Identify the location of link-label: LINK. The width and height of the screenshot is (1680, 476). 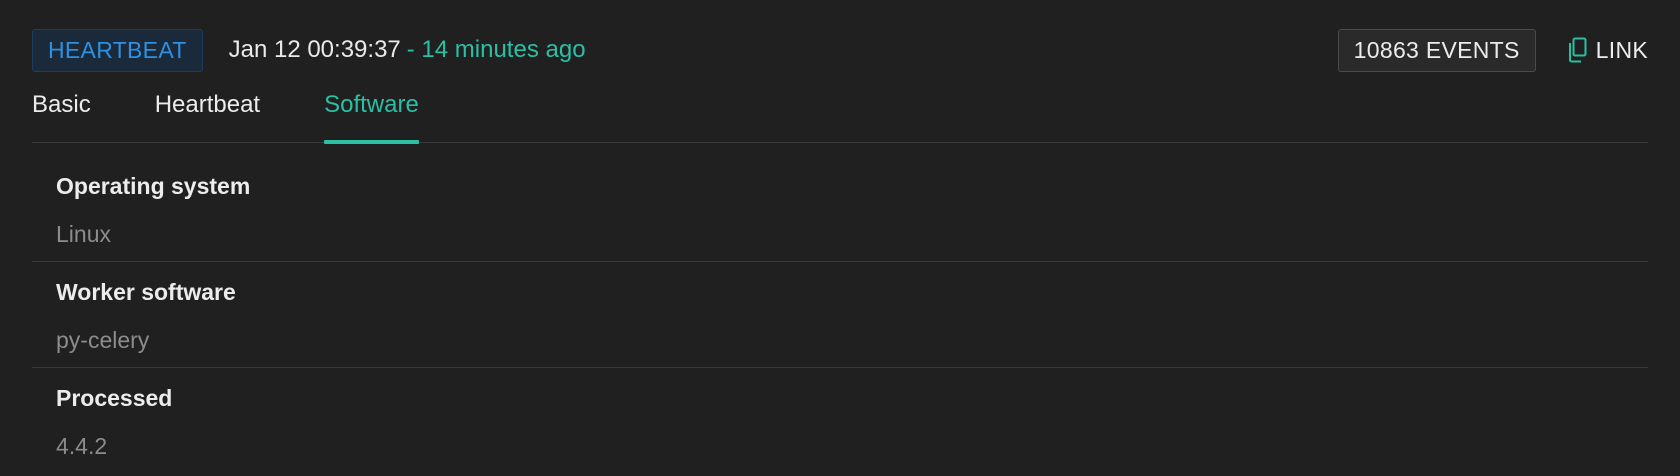
(1621, 49).